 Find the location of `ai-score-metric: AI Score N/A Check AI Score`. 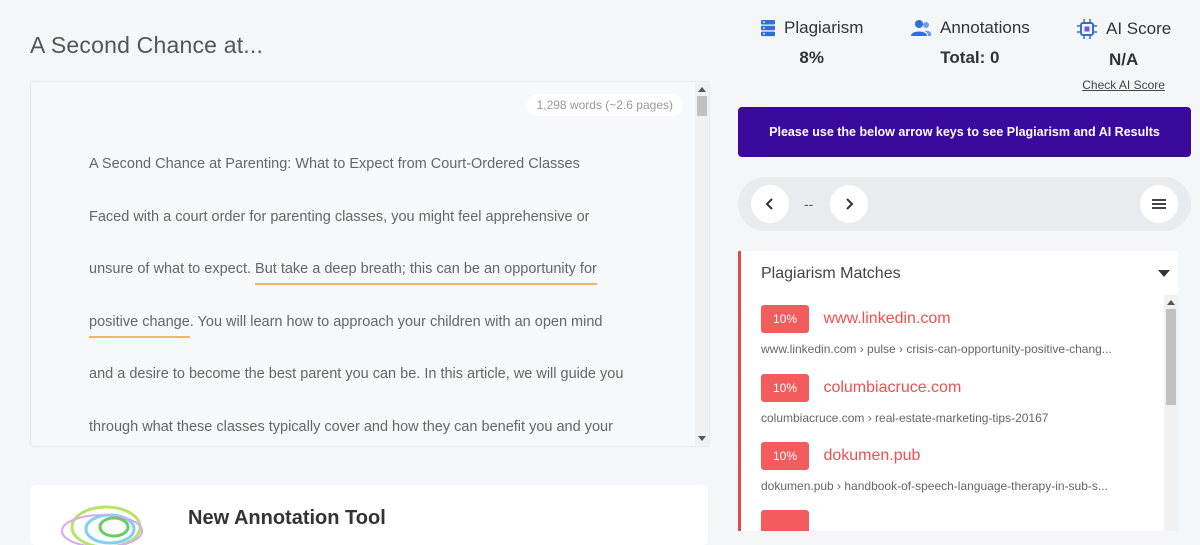

ai-score-metric: AI Score N/A Check AI Score is located at coordinates (1123, 55).